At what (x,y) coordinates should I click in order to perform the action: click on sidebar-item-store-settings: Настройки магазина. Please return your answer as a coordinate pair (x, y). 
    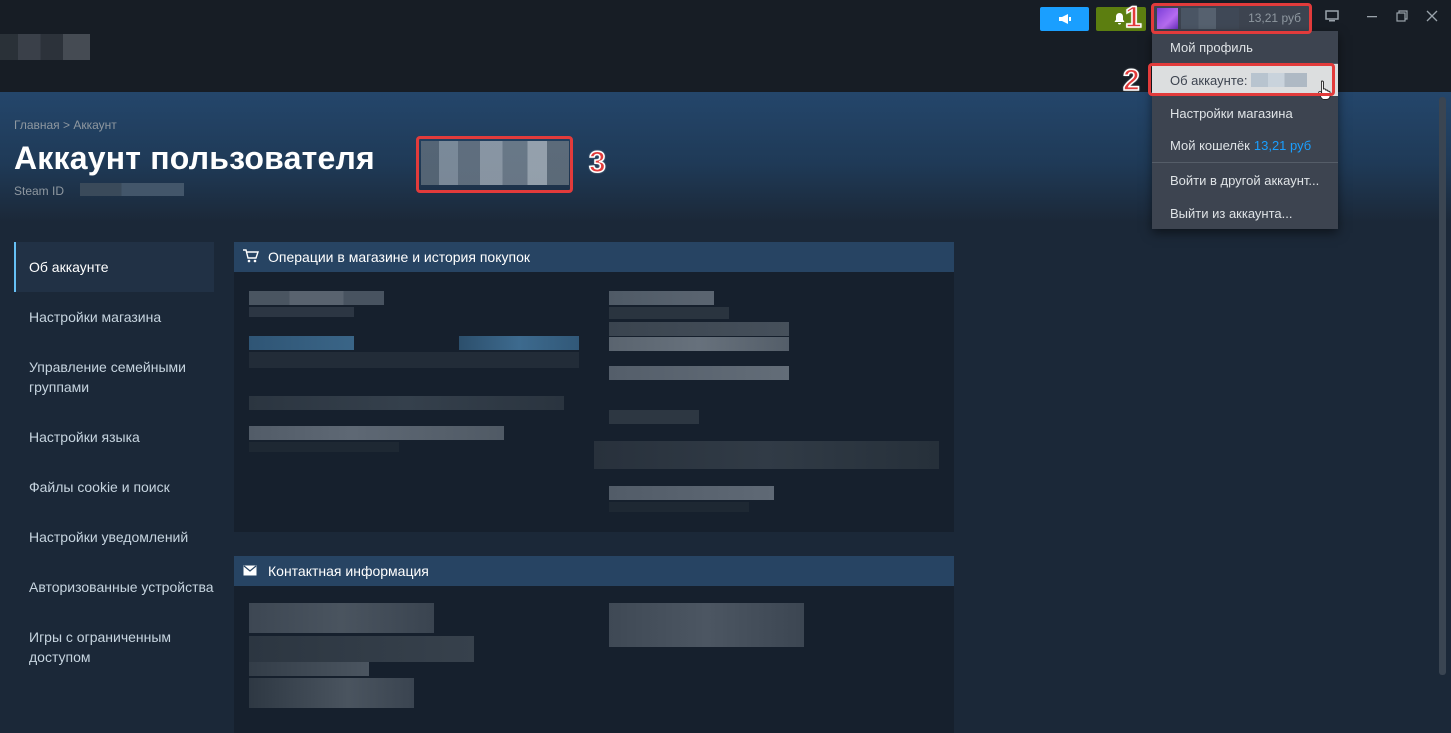
    Looking at the image, I should click on (114, 317).